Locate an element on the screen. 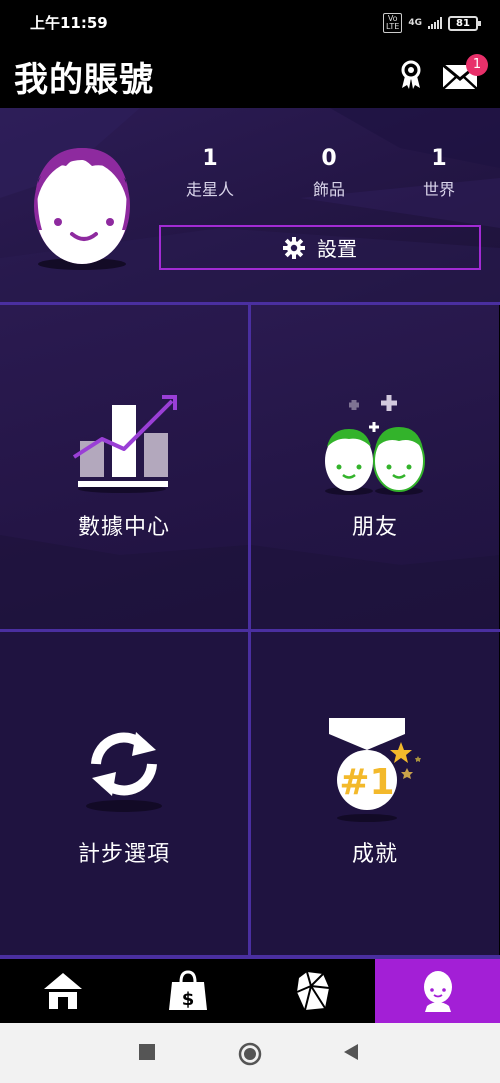 This screenshot has width=500, height=1083. award-button is located at coordinates (411, 74).